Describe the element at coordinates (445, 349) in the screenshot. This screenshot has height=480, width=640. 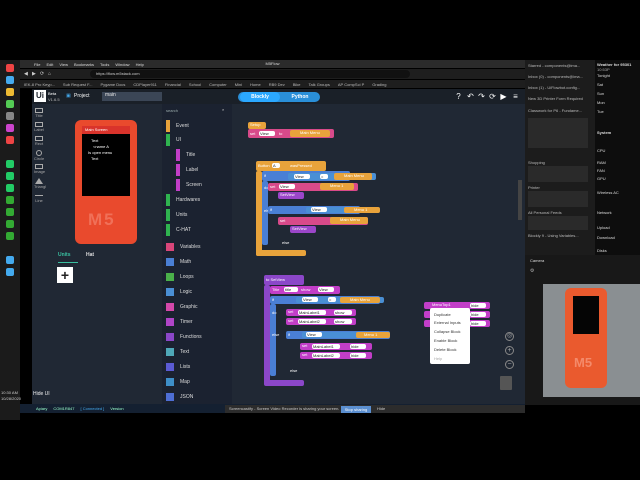
I see `context-delete: Delete Block` at that location.